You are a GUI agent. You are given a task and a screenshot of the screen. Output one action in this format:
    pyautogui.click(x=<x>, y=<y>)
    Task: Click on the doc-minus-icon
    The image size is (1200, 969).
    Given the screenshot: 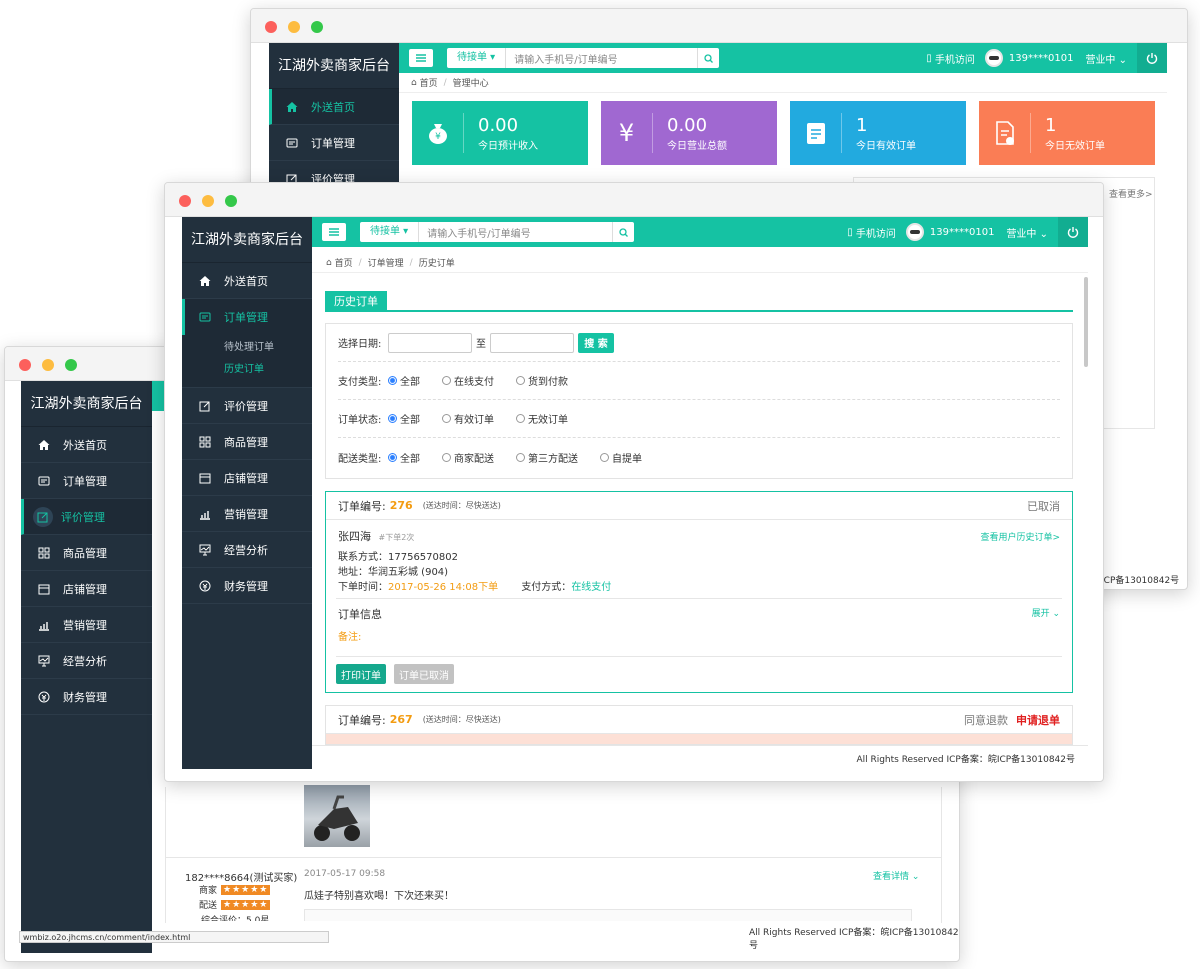 What is the action you would take?
    pyautogui.click(x=1005, y=133)
    